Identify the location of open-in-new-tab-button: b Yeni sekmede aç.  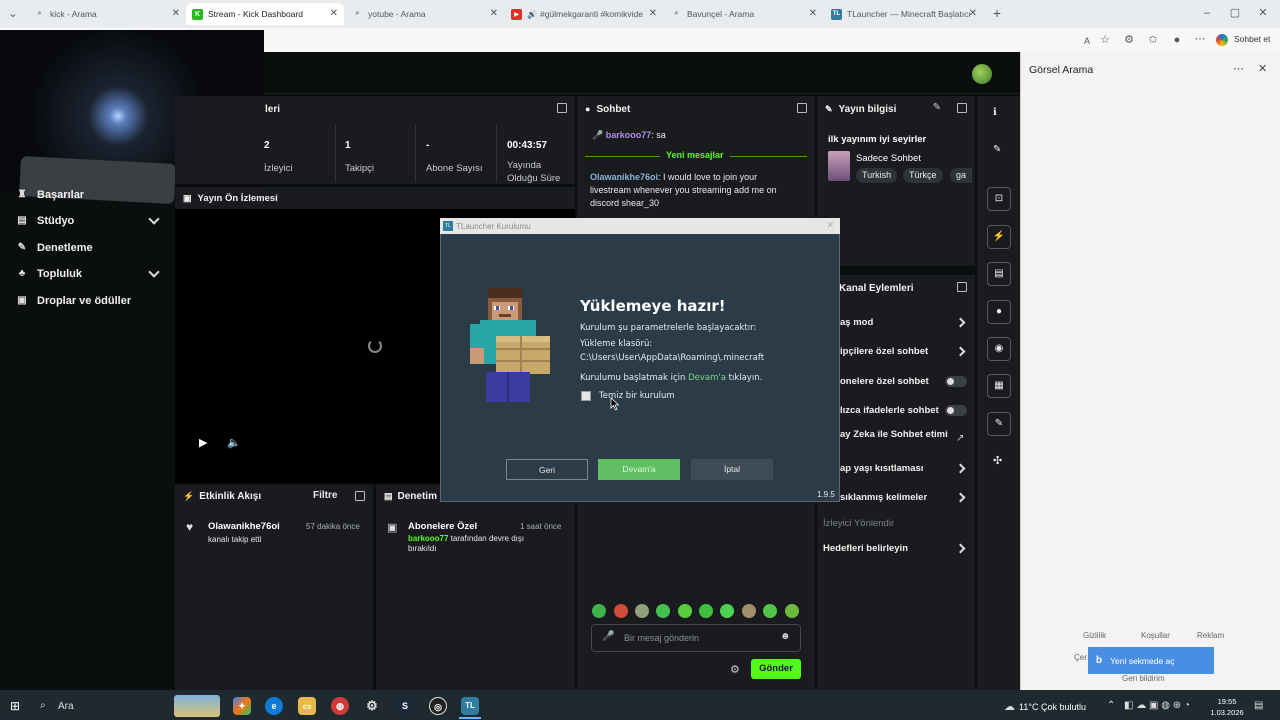
(1151, 660).